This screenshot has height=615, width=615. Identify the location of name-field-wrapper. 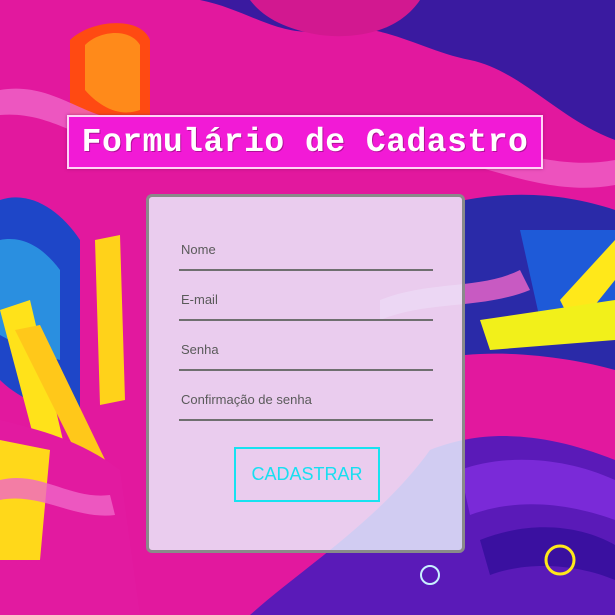
(306, 248).